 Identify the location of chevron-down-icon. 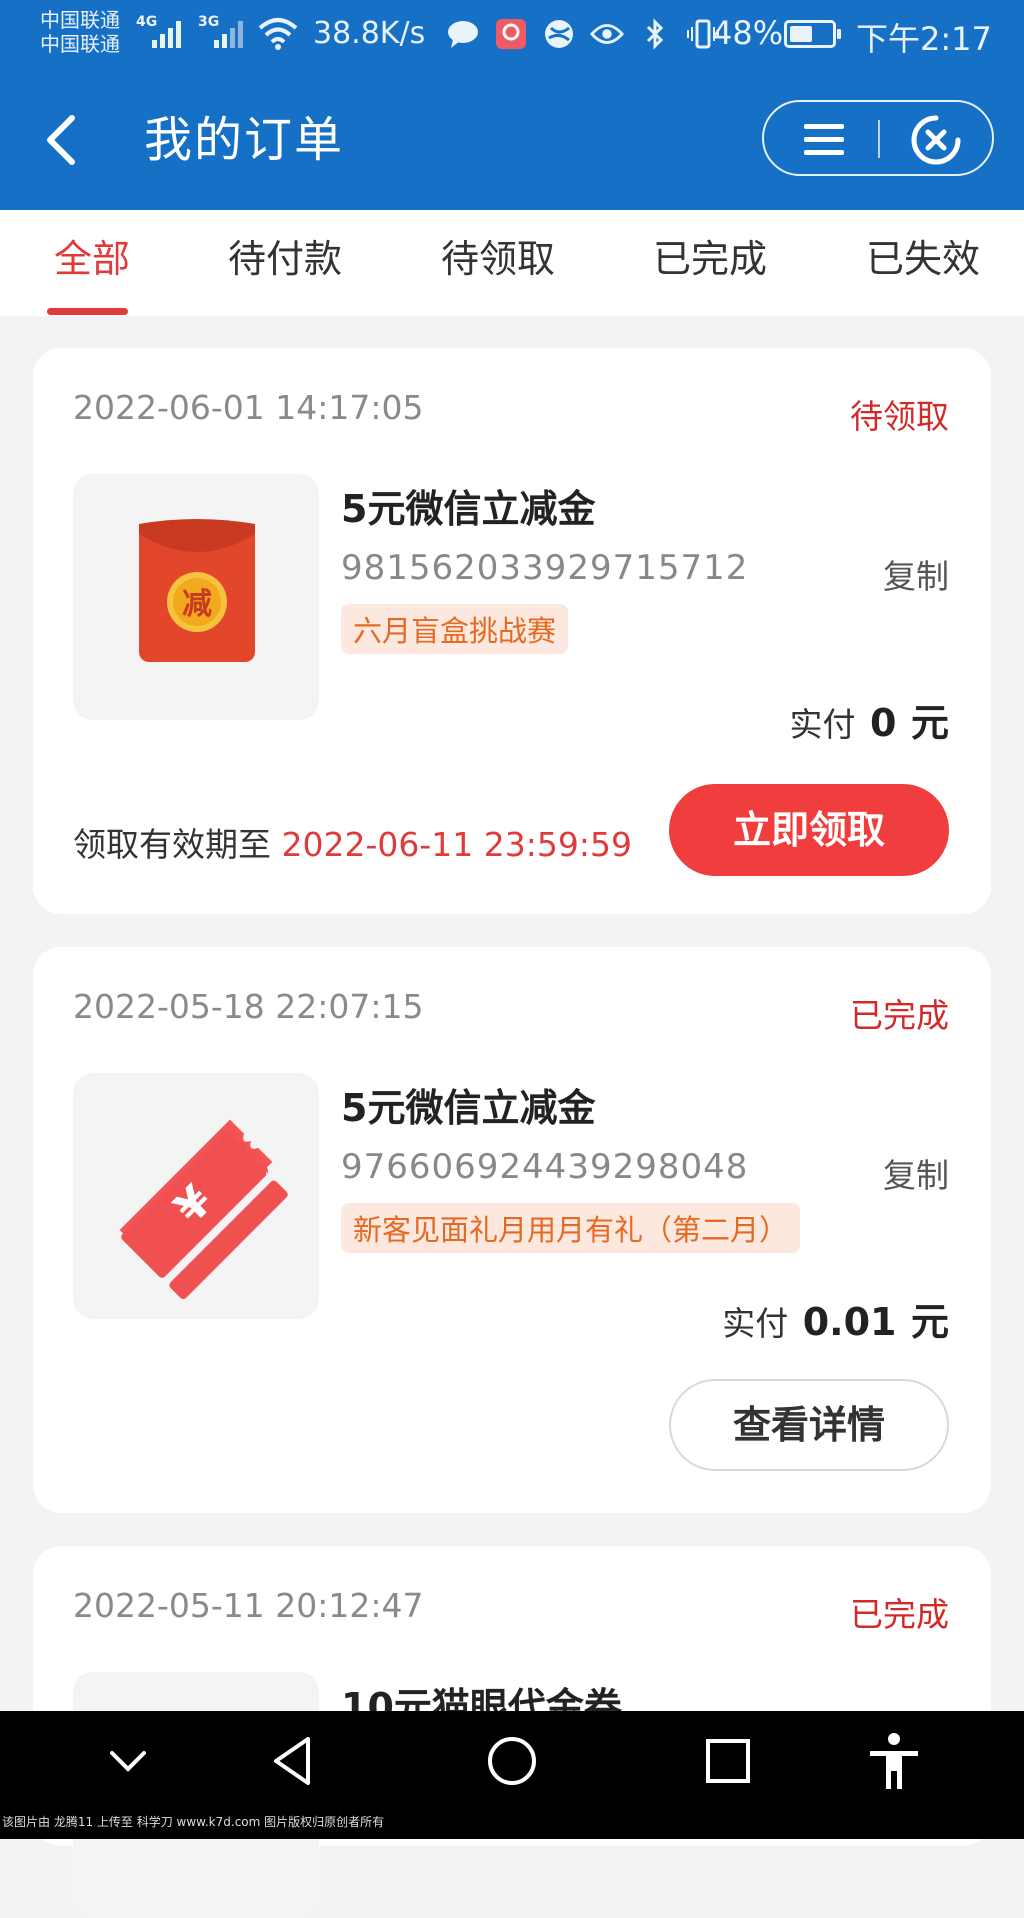
(128, 1761).